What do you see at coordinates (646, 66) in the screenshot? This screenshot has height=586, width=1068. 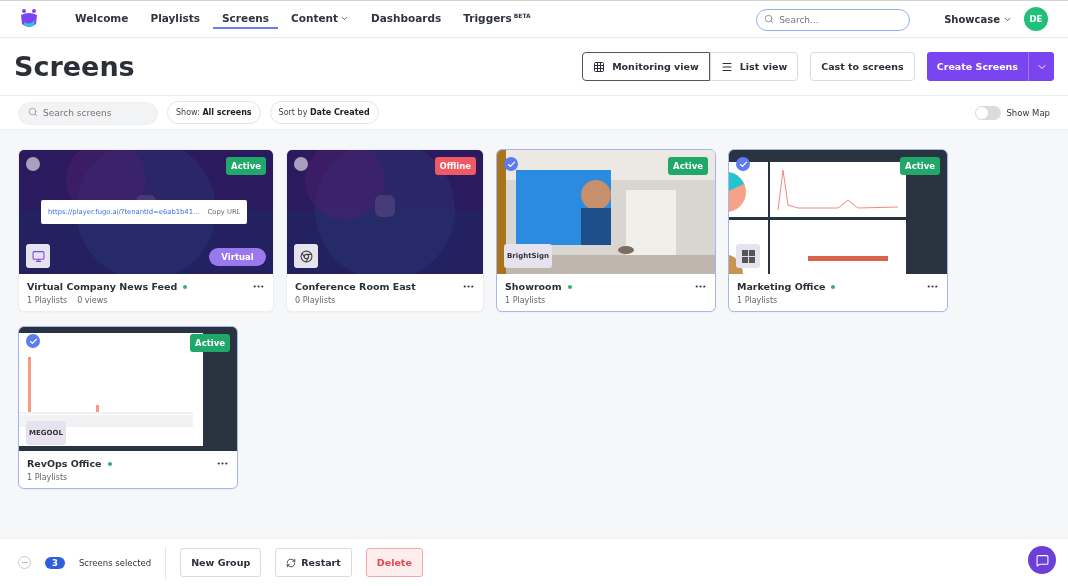 I see `view-toggle-button: Monitoring view` at bounding box center [646, 66].